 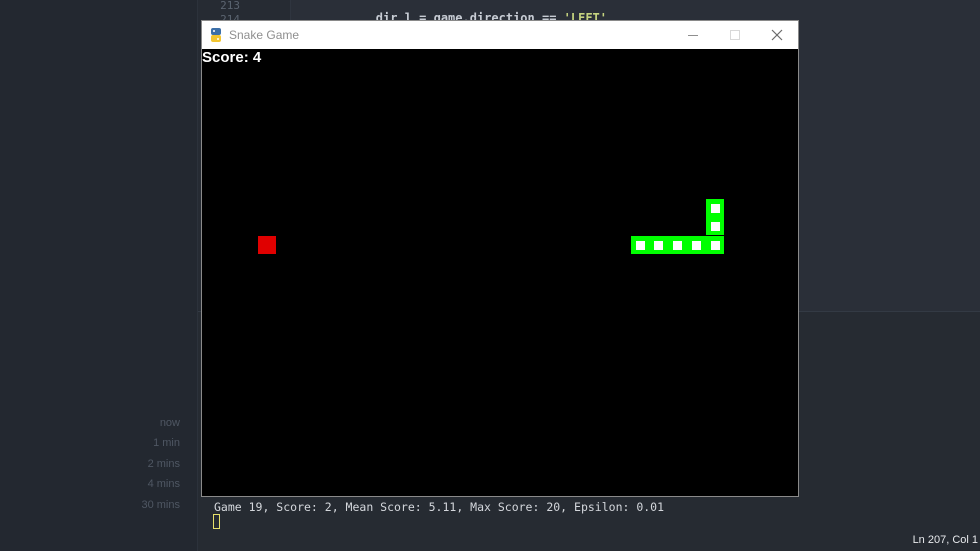 What do you see at coordinates (267, 245) in the screenshot?
I see `food` at bounding box center [267, 245].